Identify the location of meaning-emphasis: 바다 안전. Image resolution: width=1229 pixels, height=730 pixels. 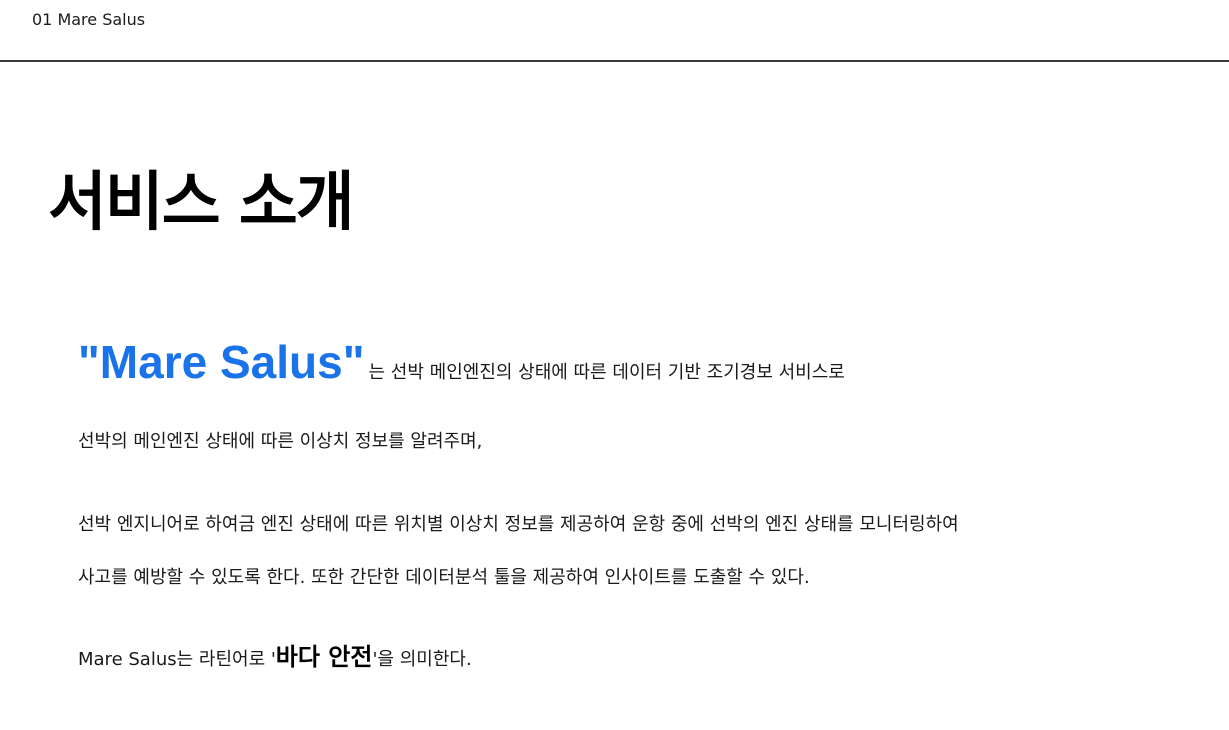
(324, 657).